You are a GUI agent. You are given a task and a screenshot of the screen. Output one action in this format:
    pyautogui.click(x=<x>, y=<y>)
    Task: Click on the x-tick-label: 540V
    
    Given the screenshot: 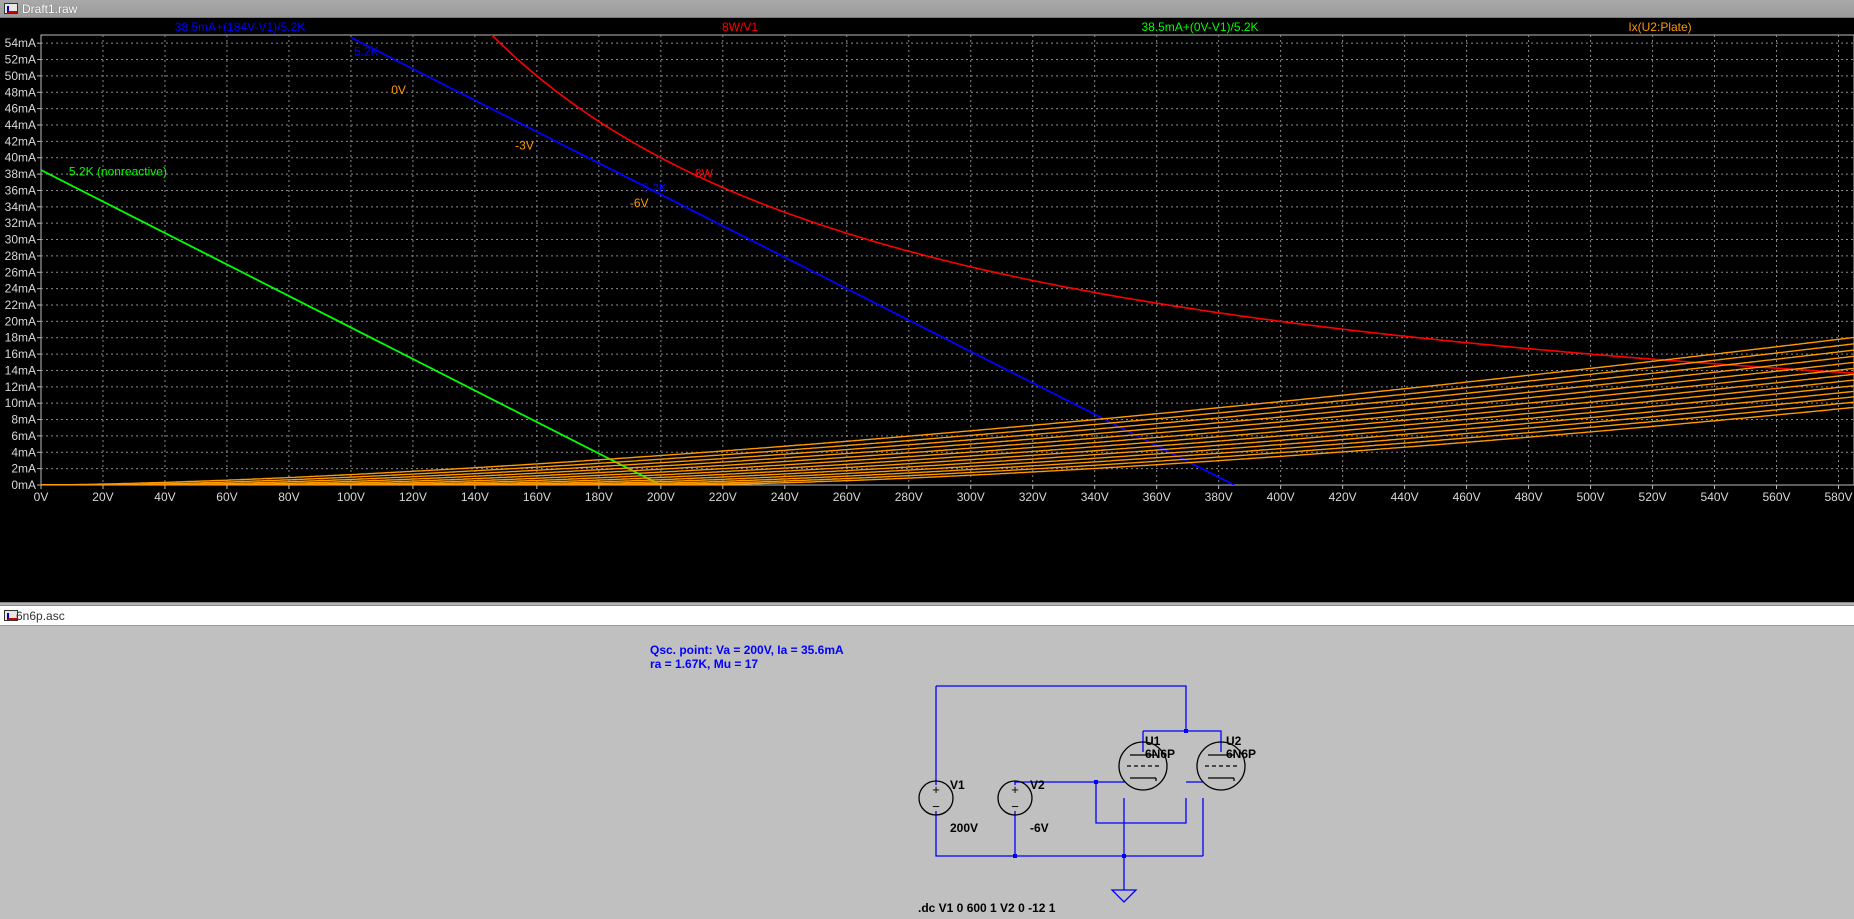 What is the action you would take?
    pyautogui.click(x=1715, y=497)
    